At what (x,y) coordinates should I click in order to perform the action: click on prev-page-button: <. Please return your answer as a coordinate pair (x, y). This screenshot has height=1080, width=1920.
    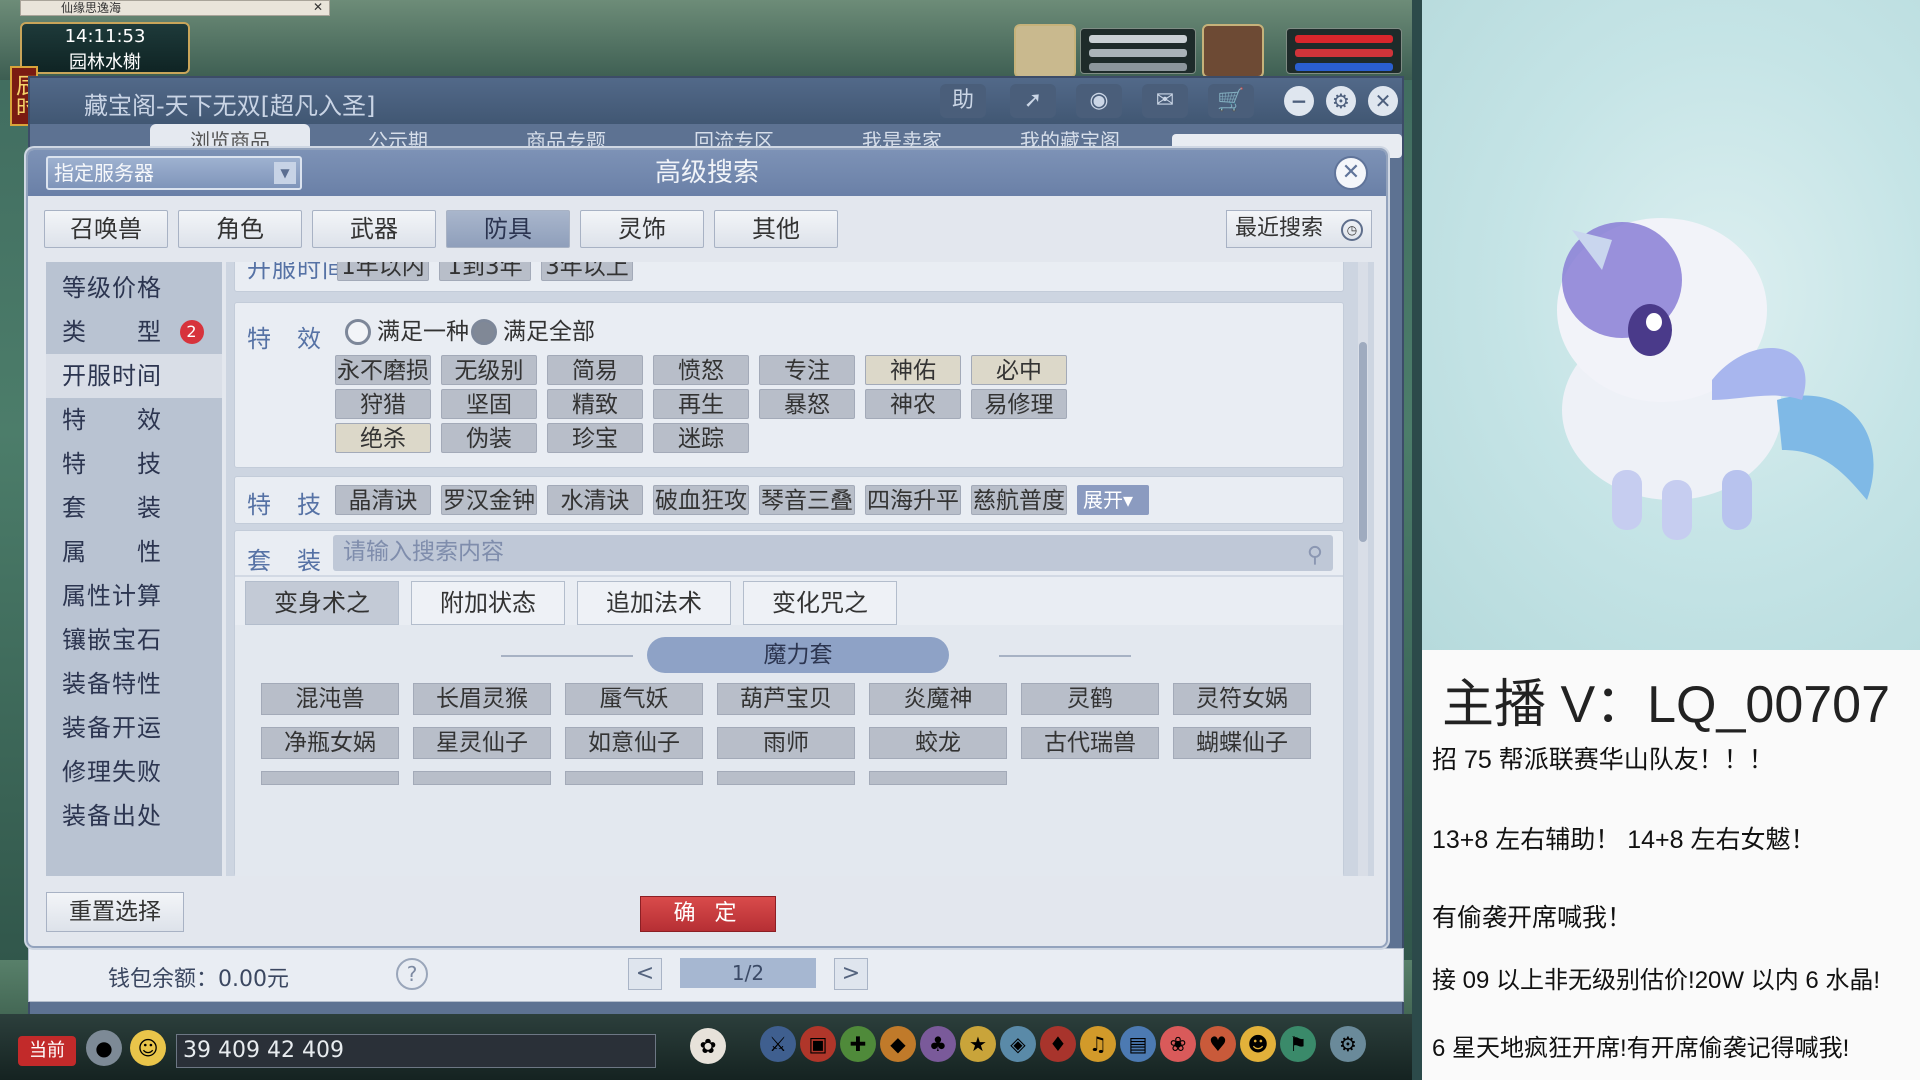
    Looking at the image, I should click on (645, 974).